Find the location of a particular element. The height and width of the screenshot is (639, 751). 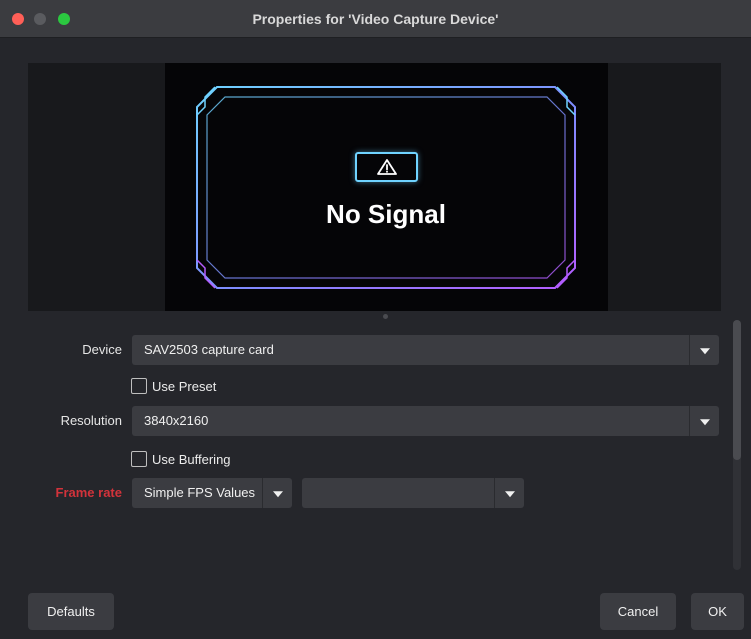

device-select-value: SAV2503 capture card is located at coordinates (209, 349).